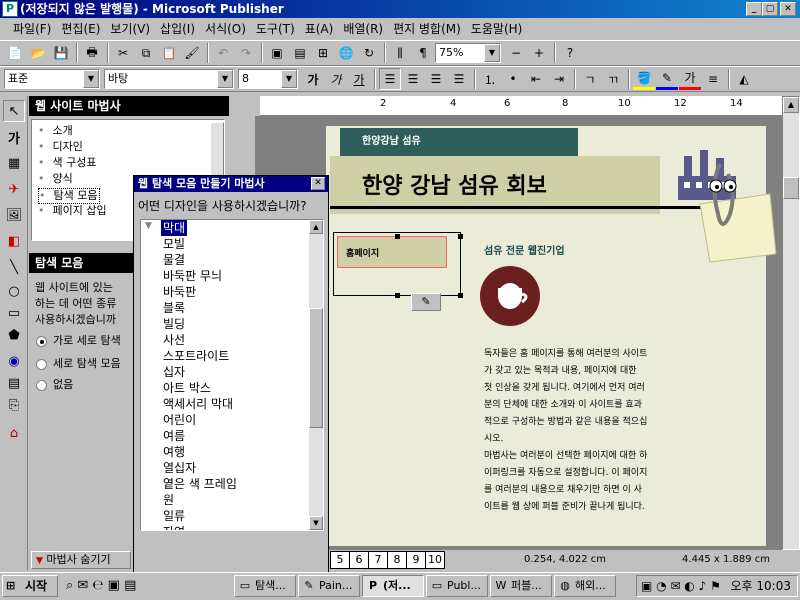 The width and height of the screenshot is (800, 600). I want to click on undo-icon: ↶, so click(223, 53).